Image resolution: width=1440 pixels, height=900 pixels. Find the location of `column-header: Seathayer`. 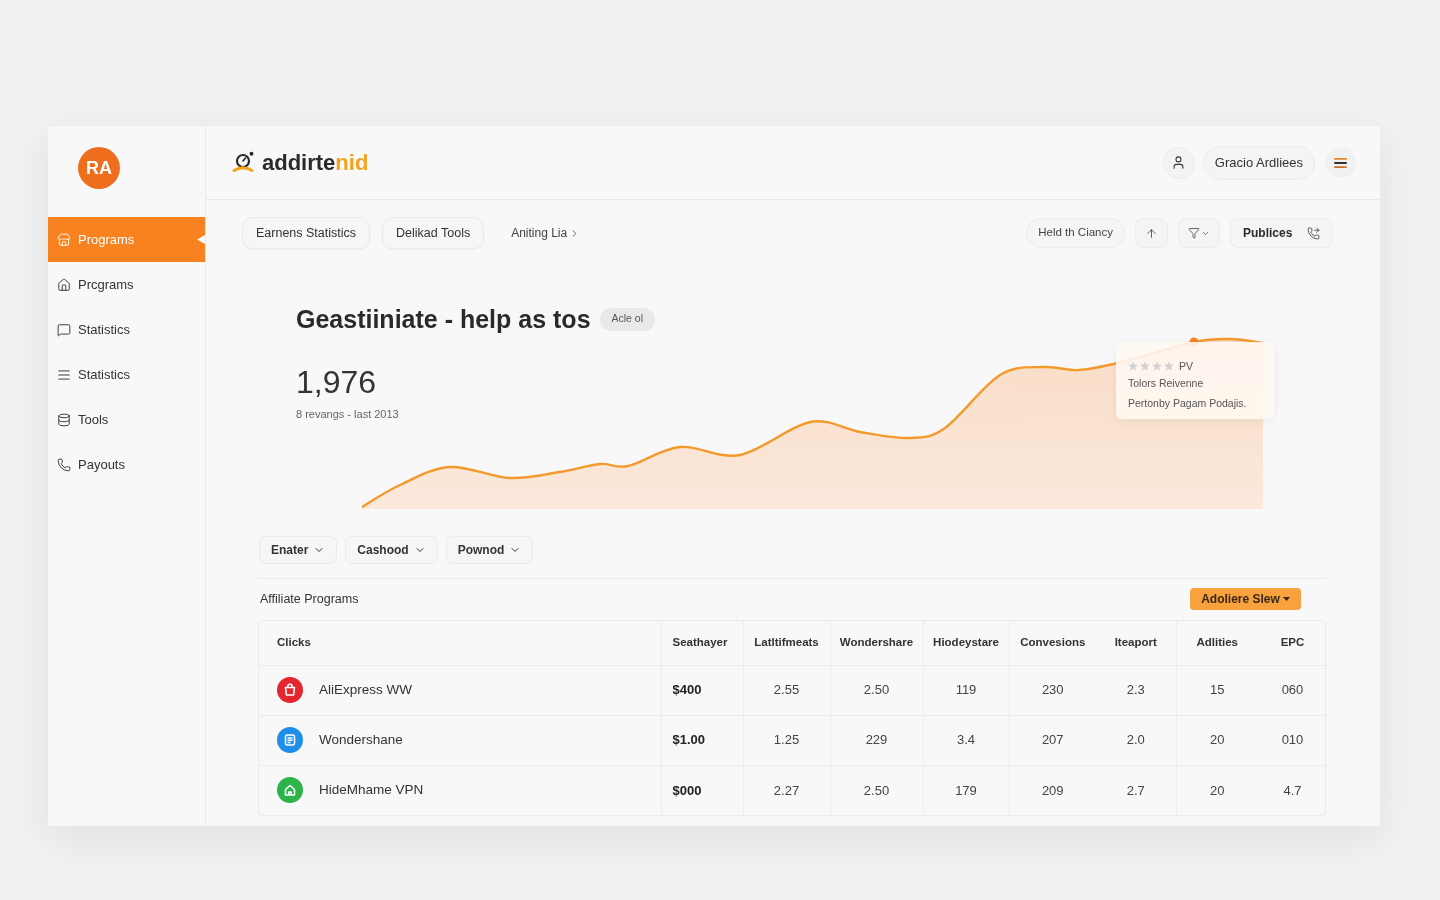

column-header: Seathayer is located at coordinates (702, 643).